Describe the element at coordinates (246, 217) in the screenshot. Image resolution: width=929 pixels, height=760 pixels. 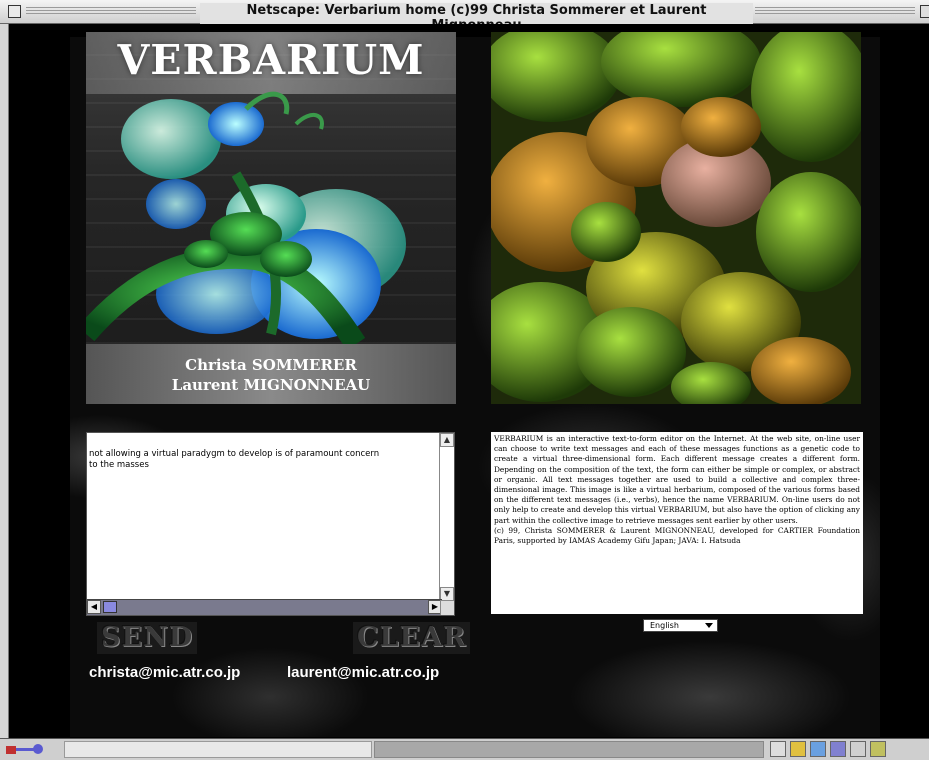
I see `plant-form-graphic` at that location.